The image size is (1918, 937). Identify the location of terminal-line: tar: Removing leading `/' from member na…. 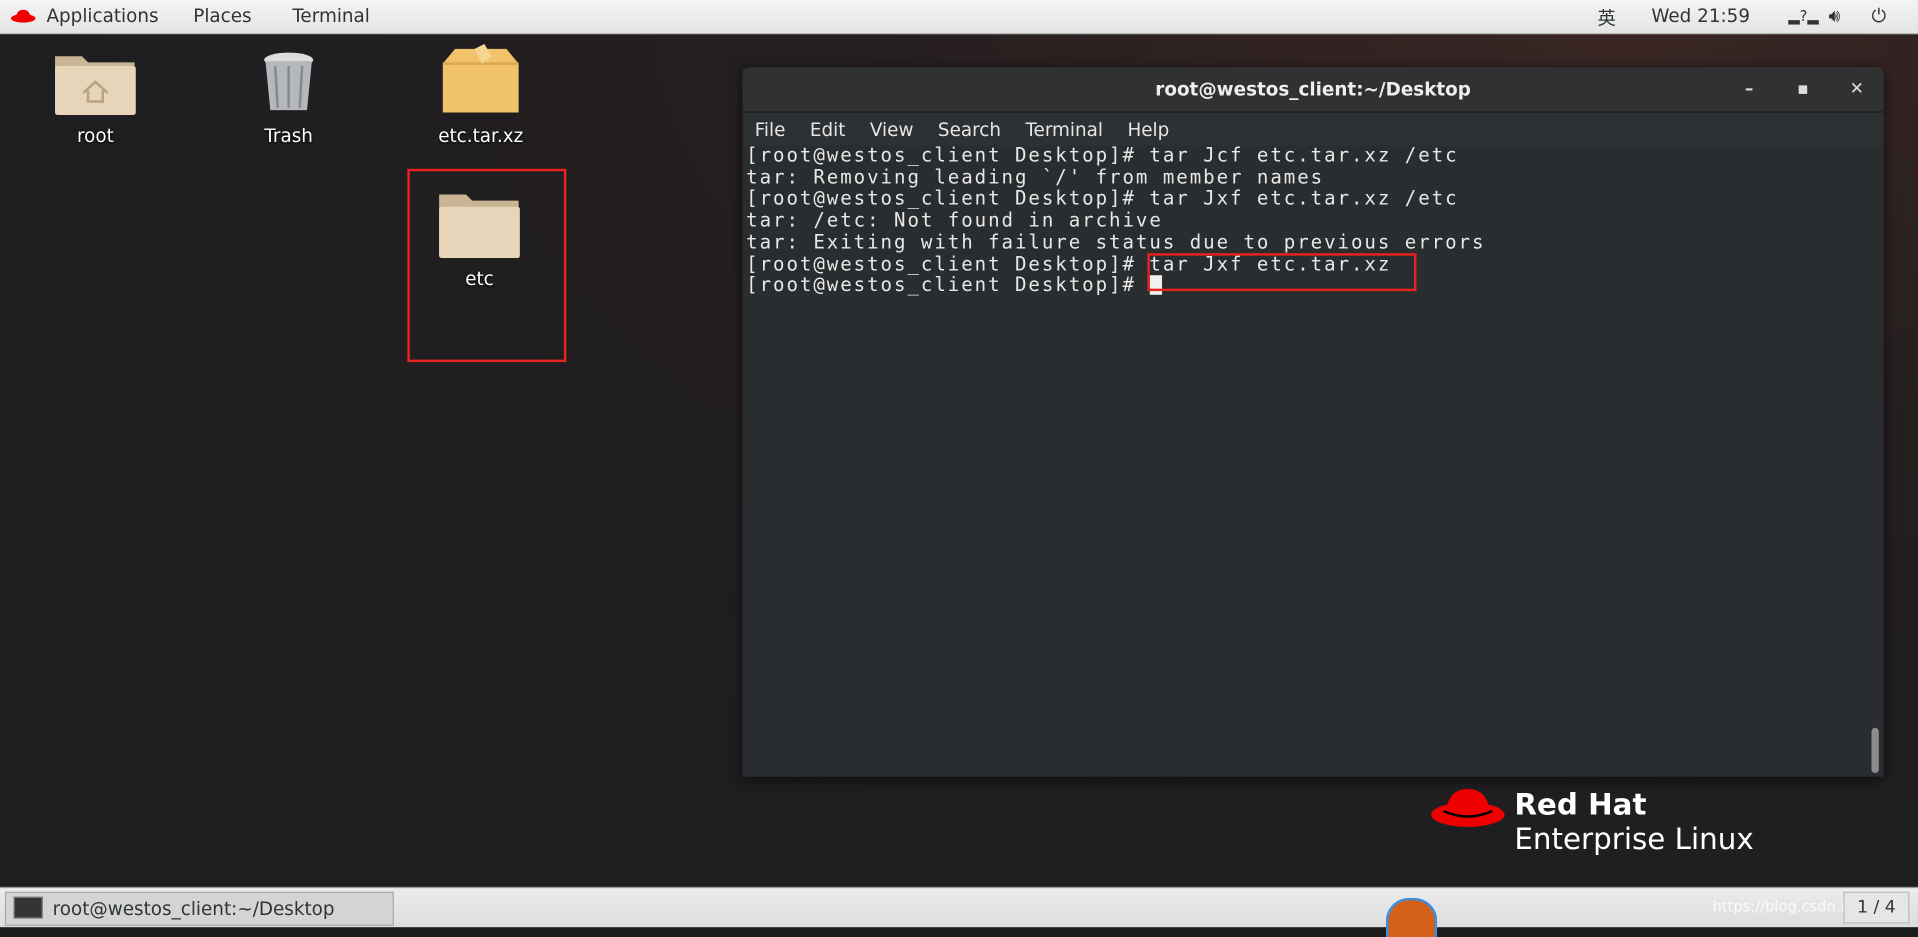
(1035, 177).